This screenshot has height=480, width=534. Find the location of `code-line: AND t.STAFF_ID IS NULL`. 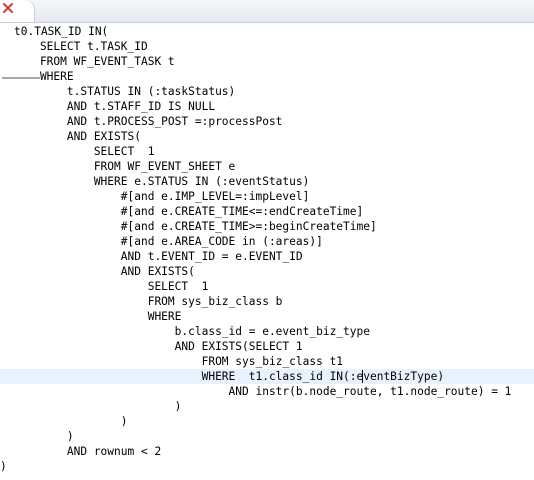

code-line: AND t.STAFF_ID IS NULL is located at coordinates (273, 106).